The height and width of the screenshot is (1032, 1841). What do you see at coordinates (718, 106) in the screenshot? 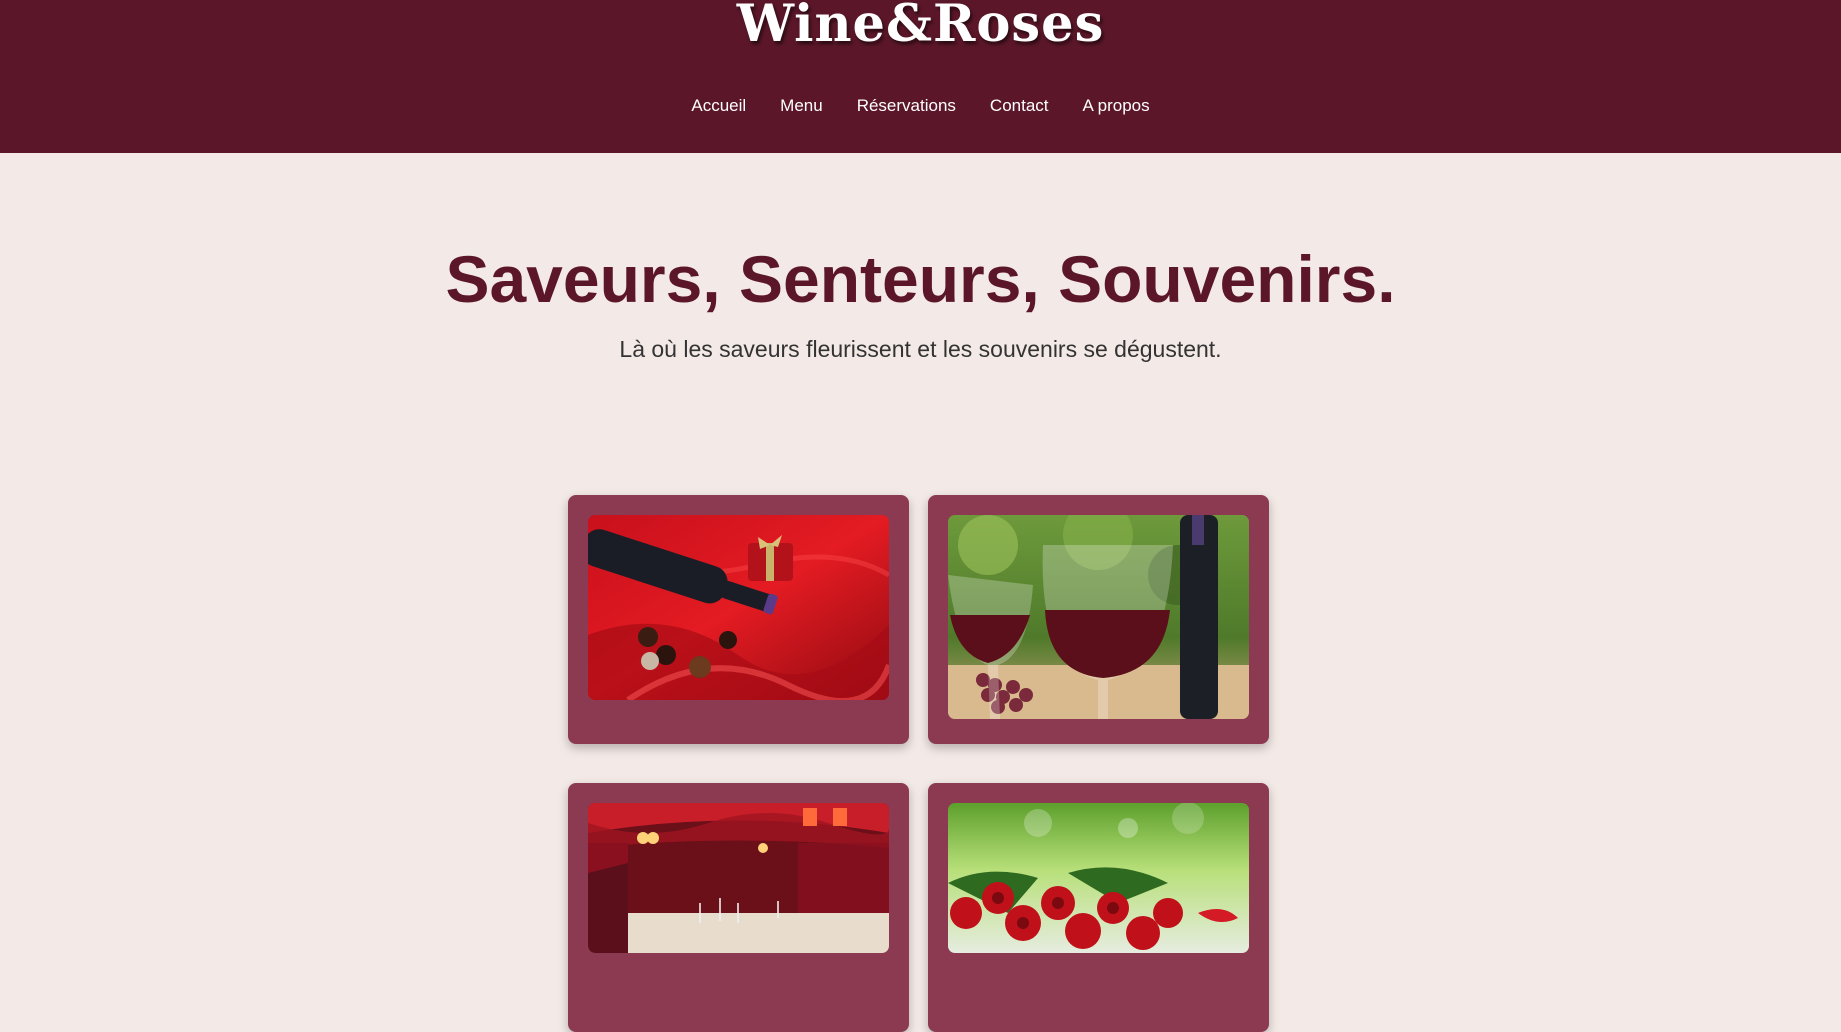
I see `nav-link-accueil: Accueil` at bounding box center [718, 106].